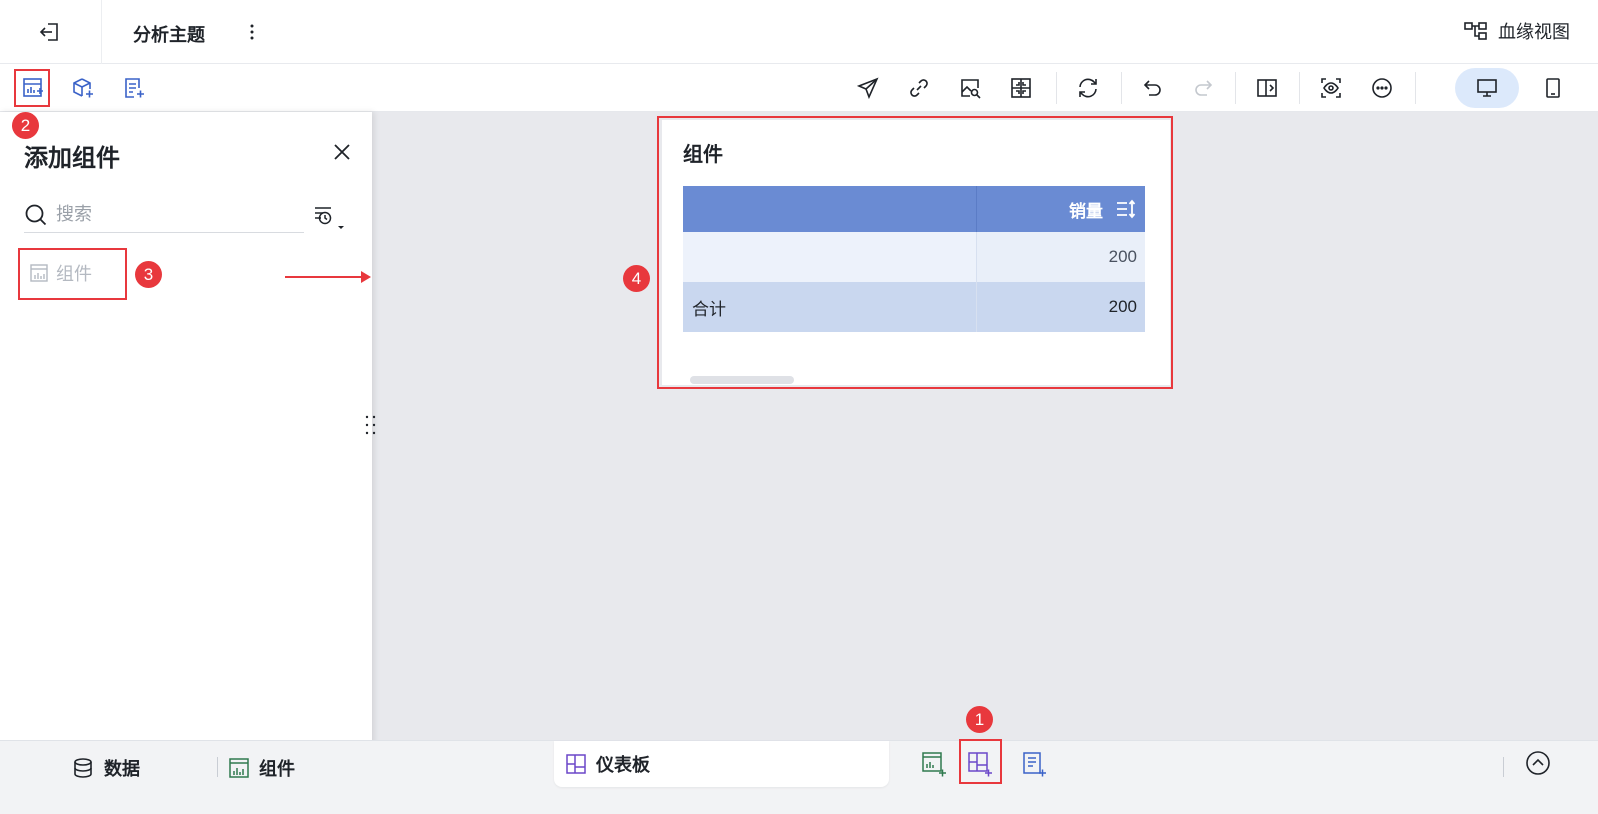  I want to click on search-box, so click(164, 215).